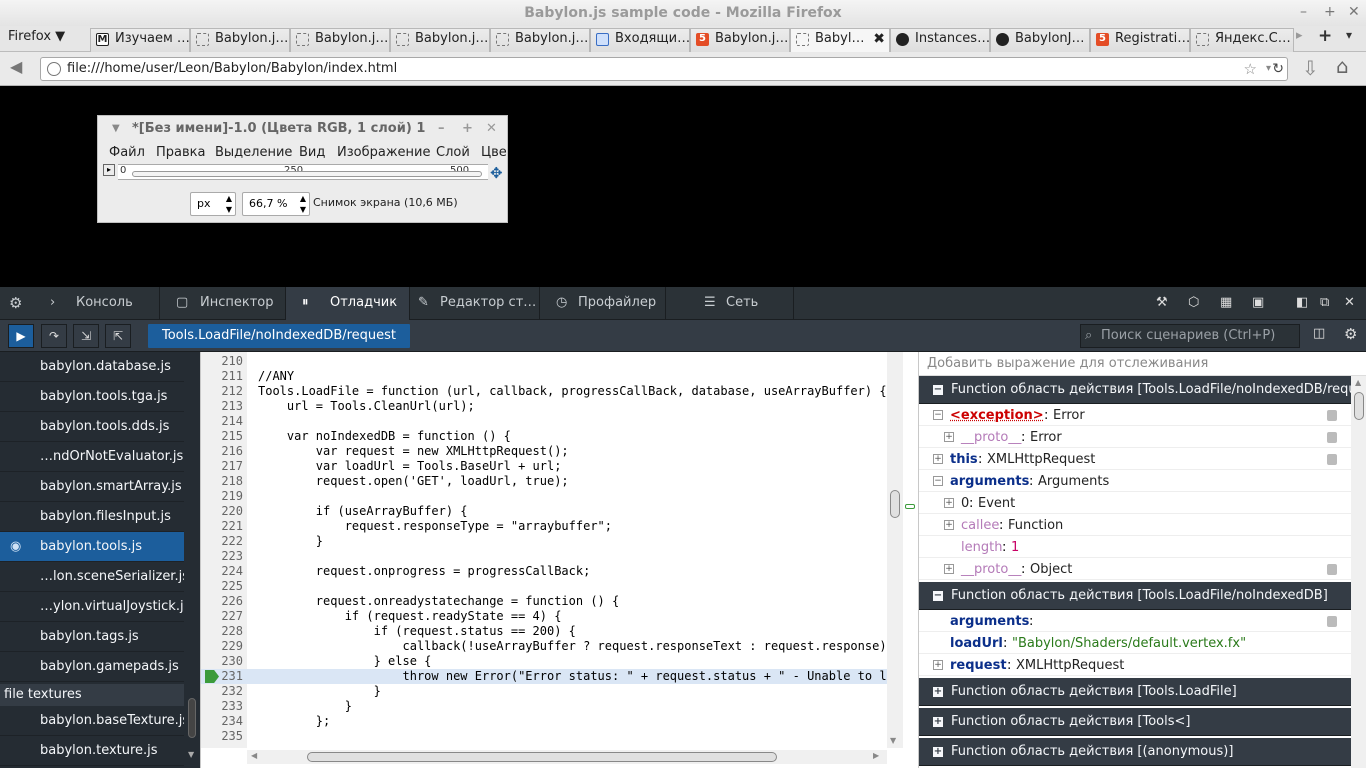  I want to click on gimp-minimize-icon: –, so click(441, 129).